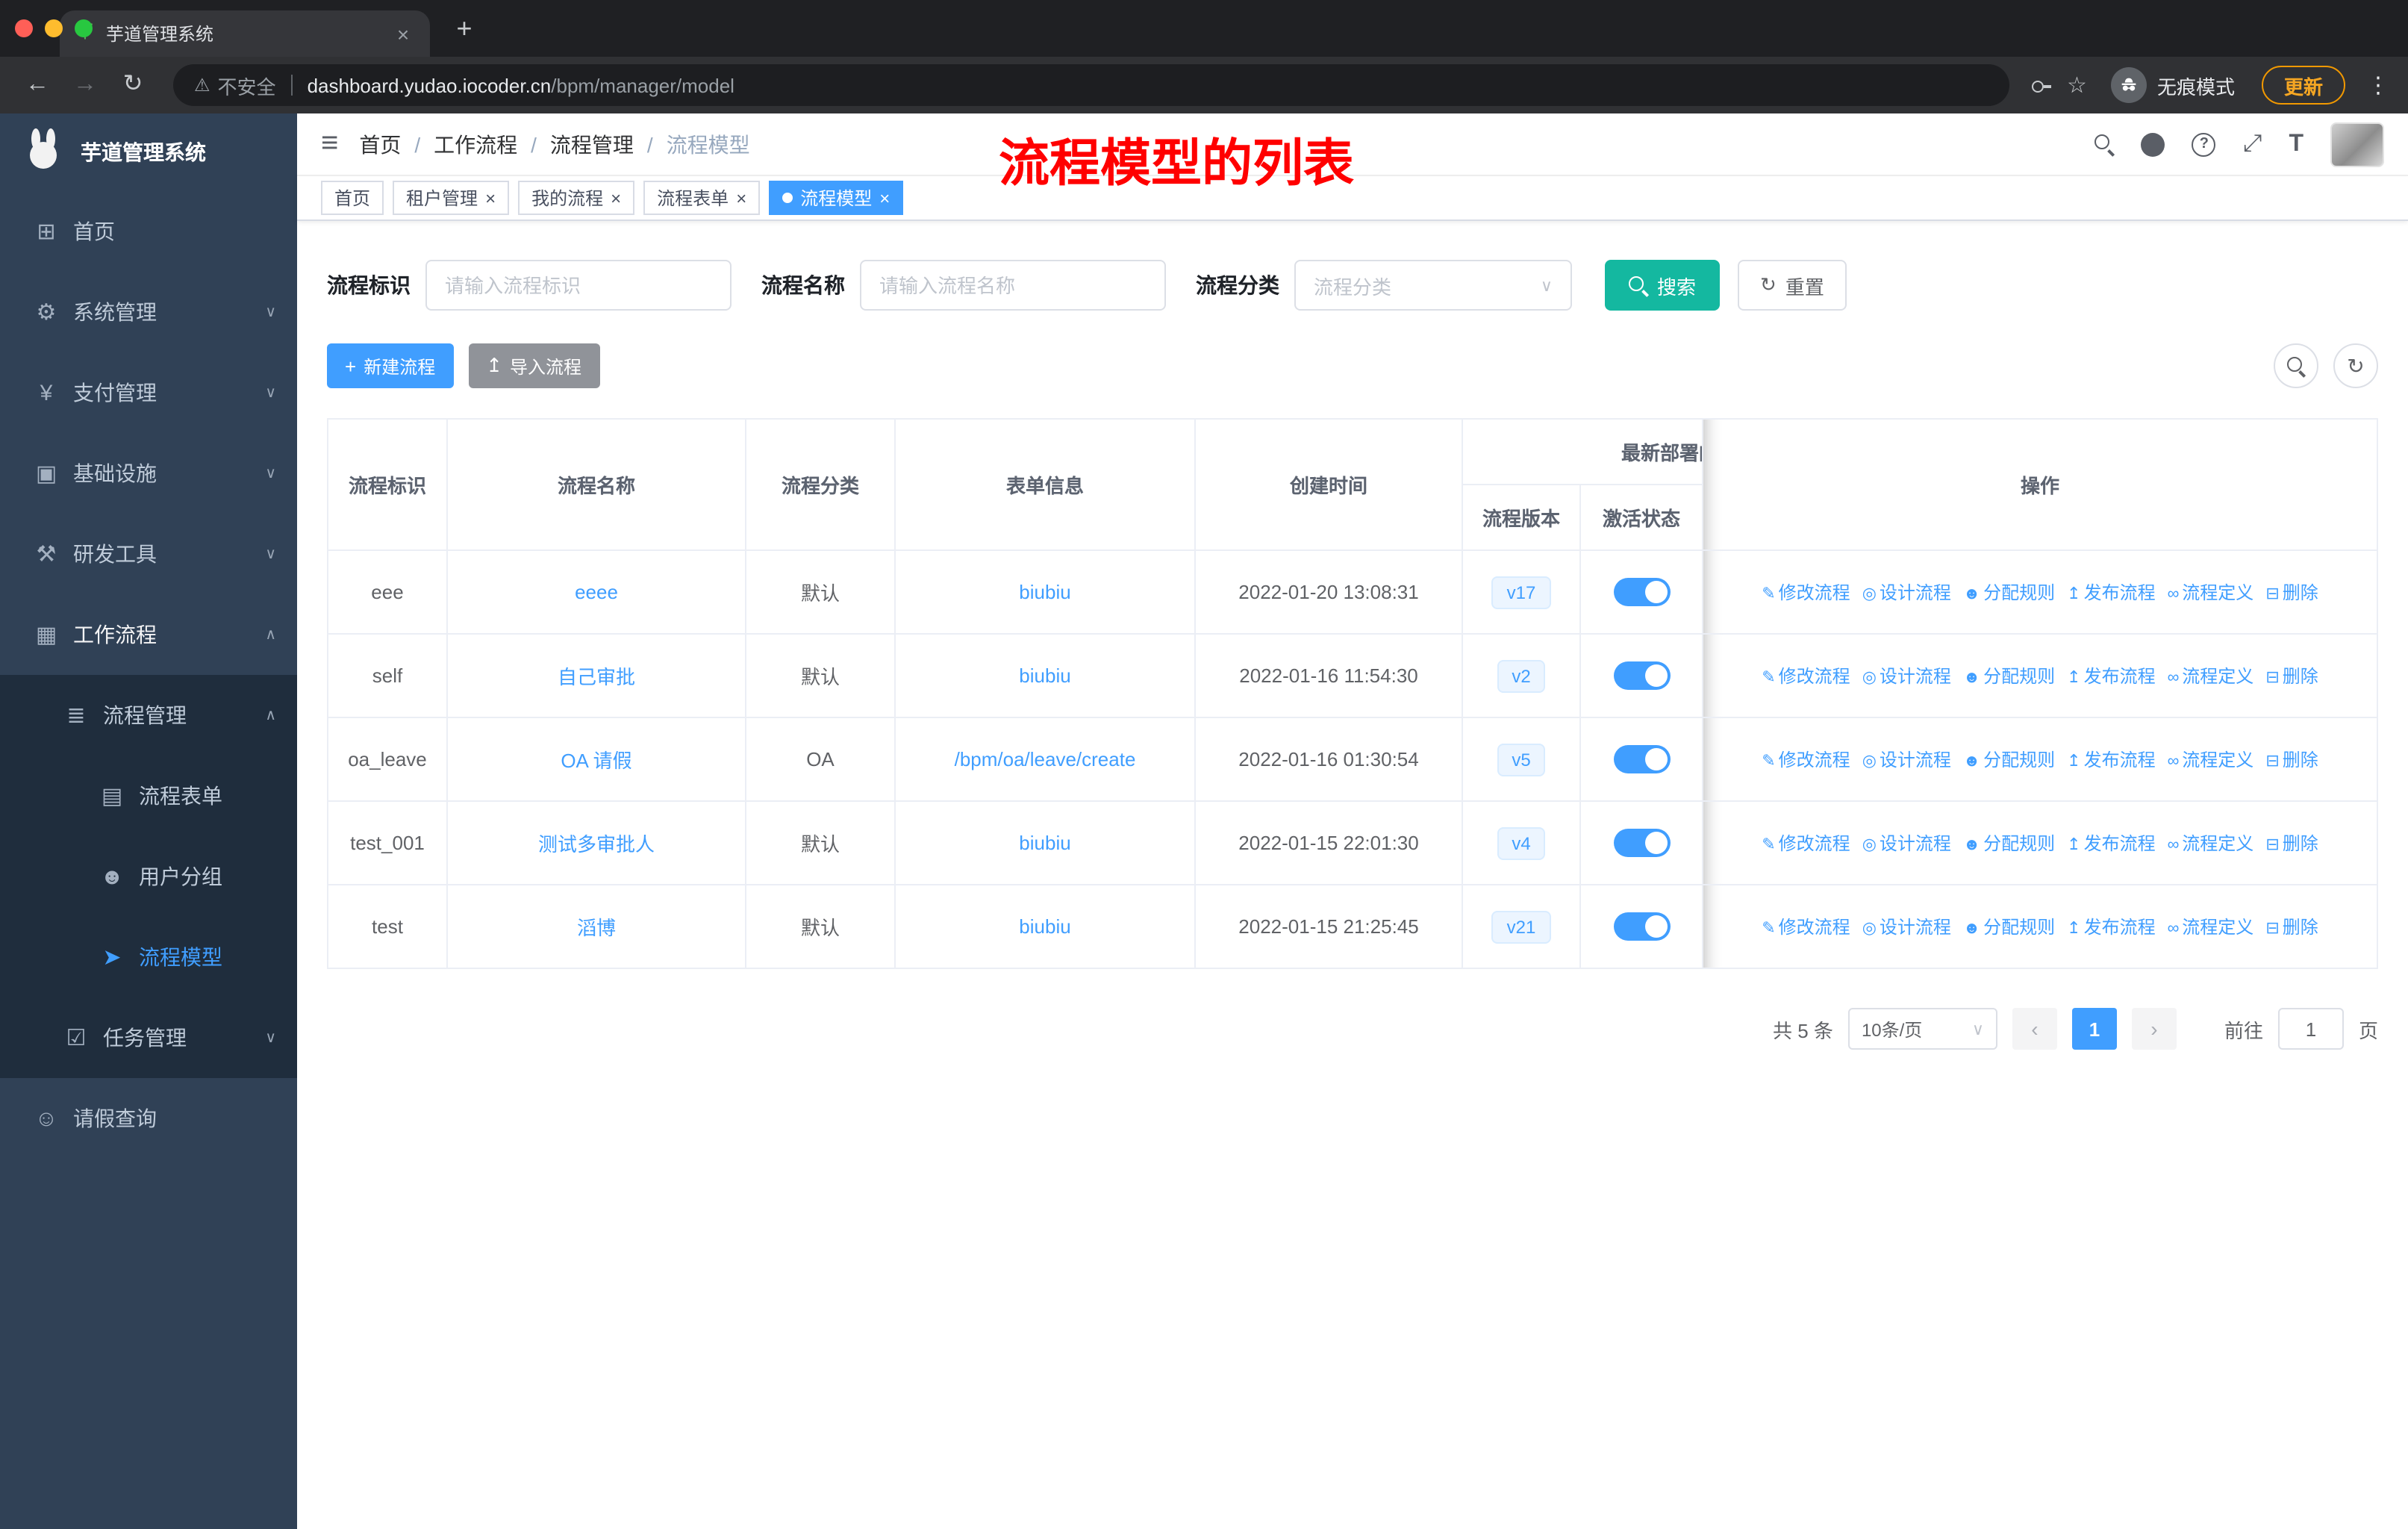  What do you see at coordinates (596, 761) in the screenshot?
I see `process-name-link: OA 请假` at bounding box center [596, 761].